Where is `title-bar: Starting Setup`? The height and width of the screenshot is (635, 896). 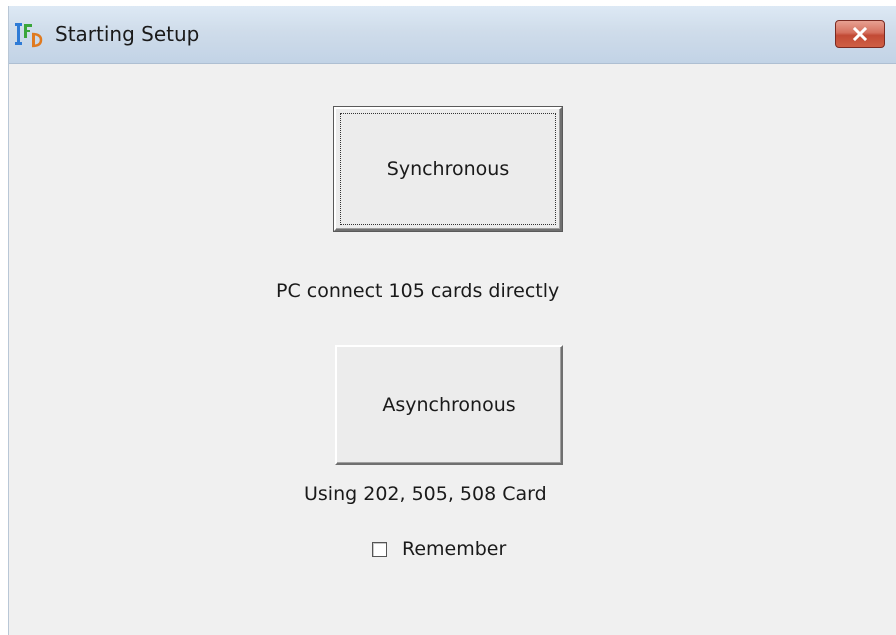 title-bar: Starting Setup is located at coordinates (452, 35).